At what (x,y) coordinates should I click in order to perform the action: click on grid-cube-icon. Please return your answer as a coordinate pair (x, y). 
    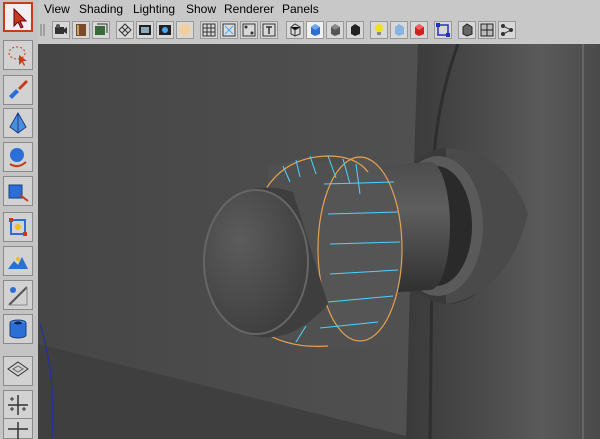
    Looking at the image, I should click on (487, 30).